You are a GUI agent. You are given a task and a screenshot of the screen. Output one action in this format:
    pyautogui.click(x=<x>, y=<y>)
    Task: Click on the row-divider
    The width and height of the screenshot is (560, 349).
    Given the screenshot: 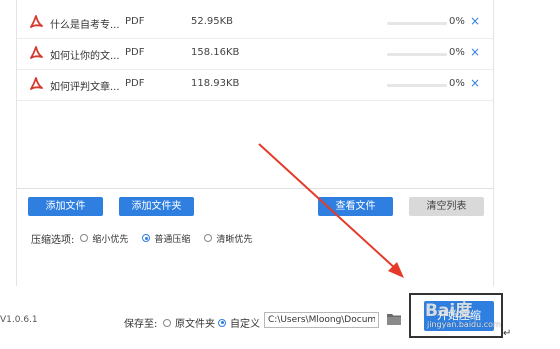 What is the action you would take?
    pyautogui.click(x=255, y=100)
    